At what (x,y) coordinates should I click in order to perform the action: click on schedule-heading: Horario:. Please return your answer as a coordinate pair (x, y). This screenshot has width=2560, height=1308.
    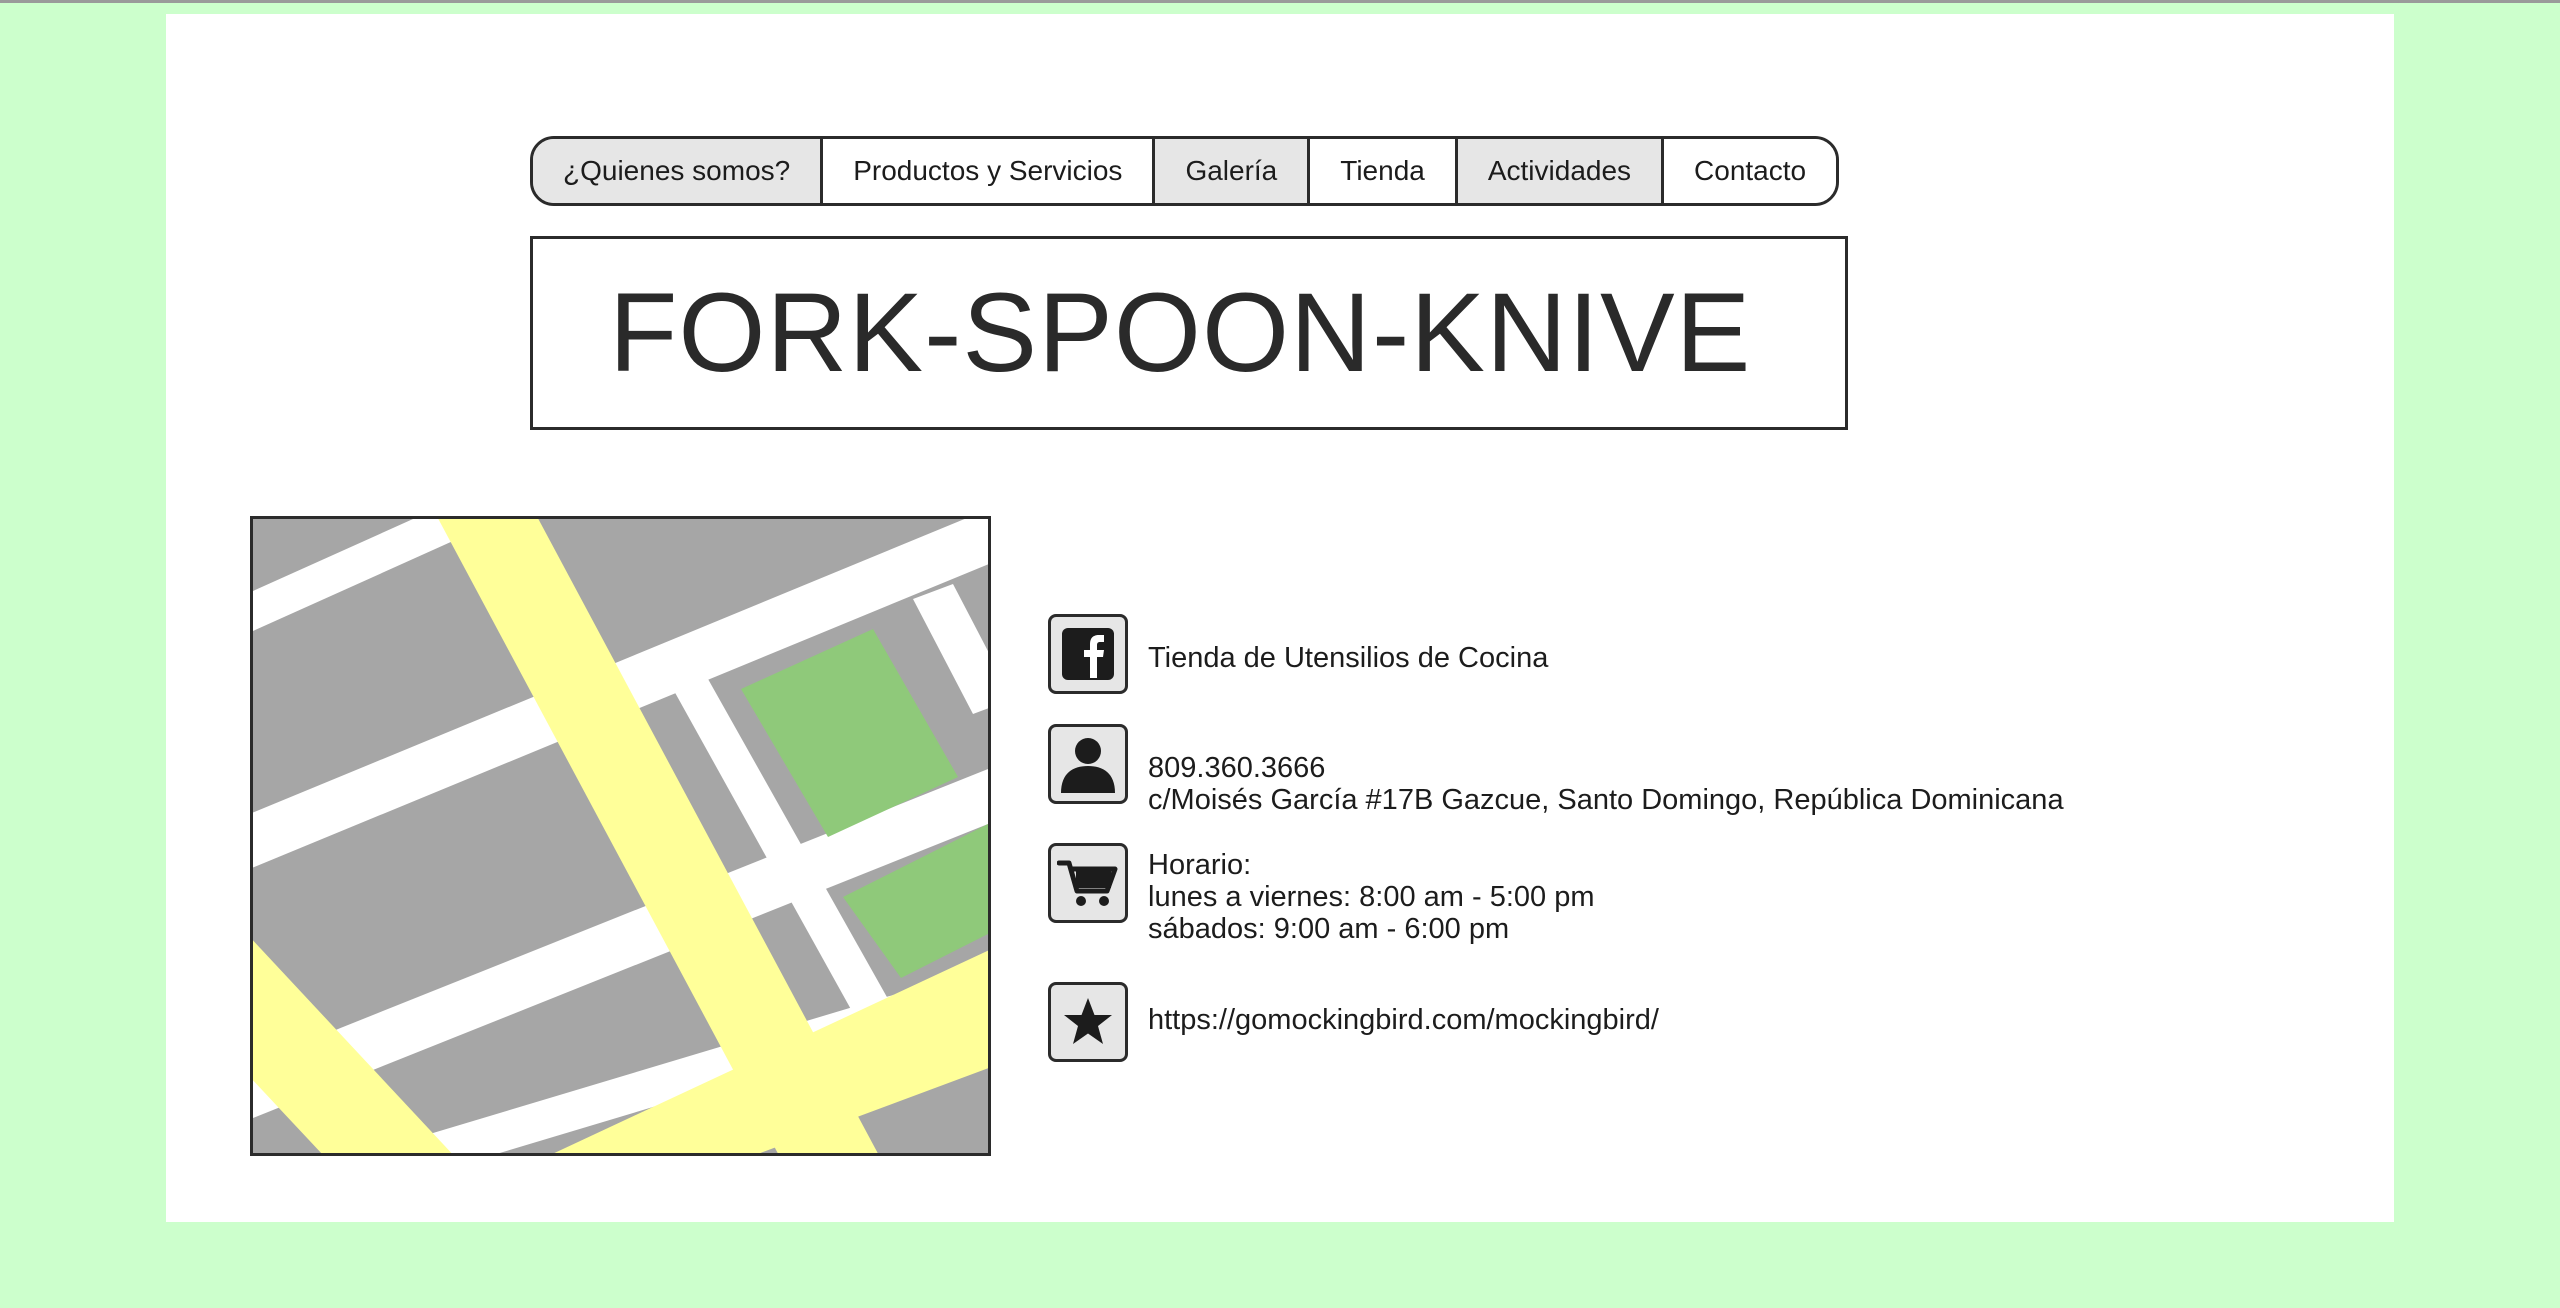
    Looking at the image, I should click on (1200, 865).